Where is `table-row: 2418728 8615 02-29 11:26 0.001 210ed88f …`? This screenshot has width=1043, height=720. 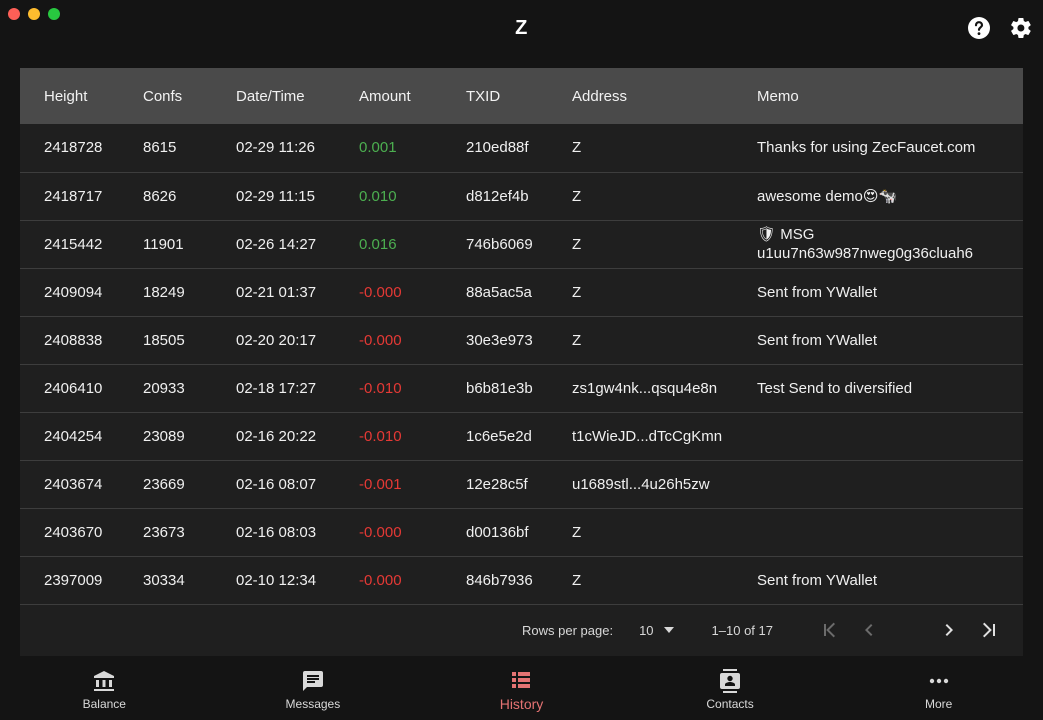 table-row: 2418728 8615 02-29 11:26 0.001 210ed88f … is located at coordinates (521, 148).